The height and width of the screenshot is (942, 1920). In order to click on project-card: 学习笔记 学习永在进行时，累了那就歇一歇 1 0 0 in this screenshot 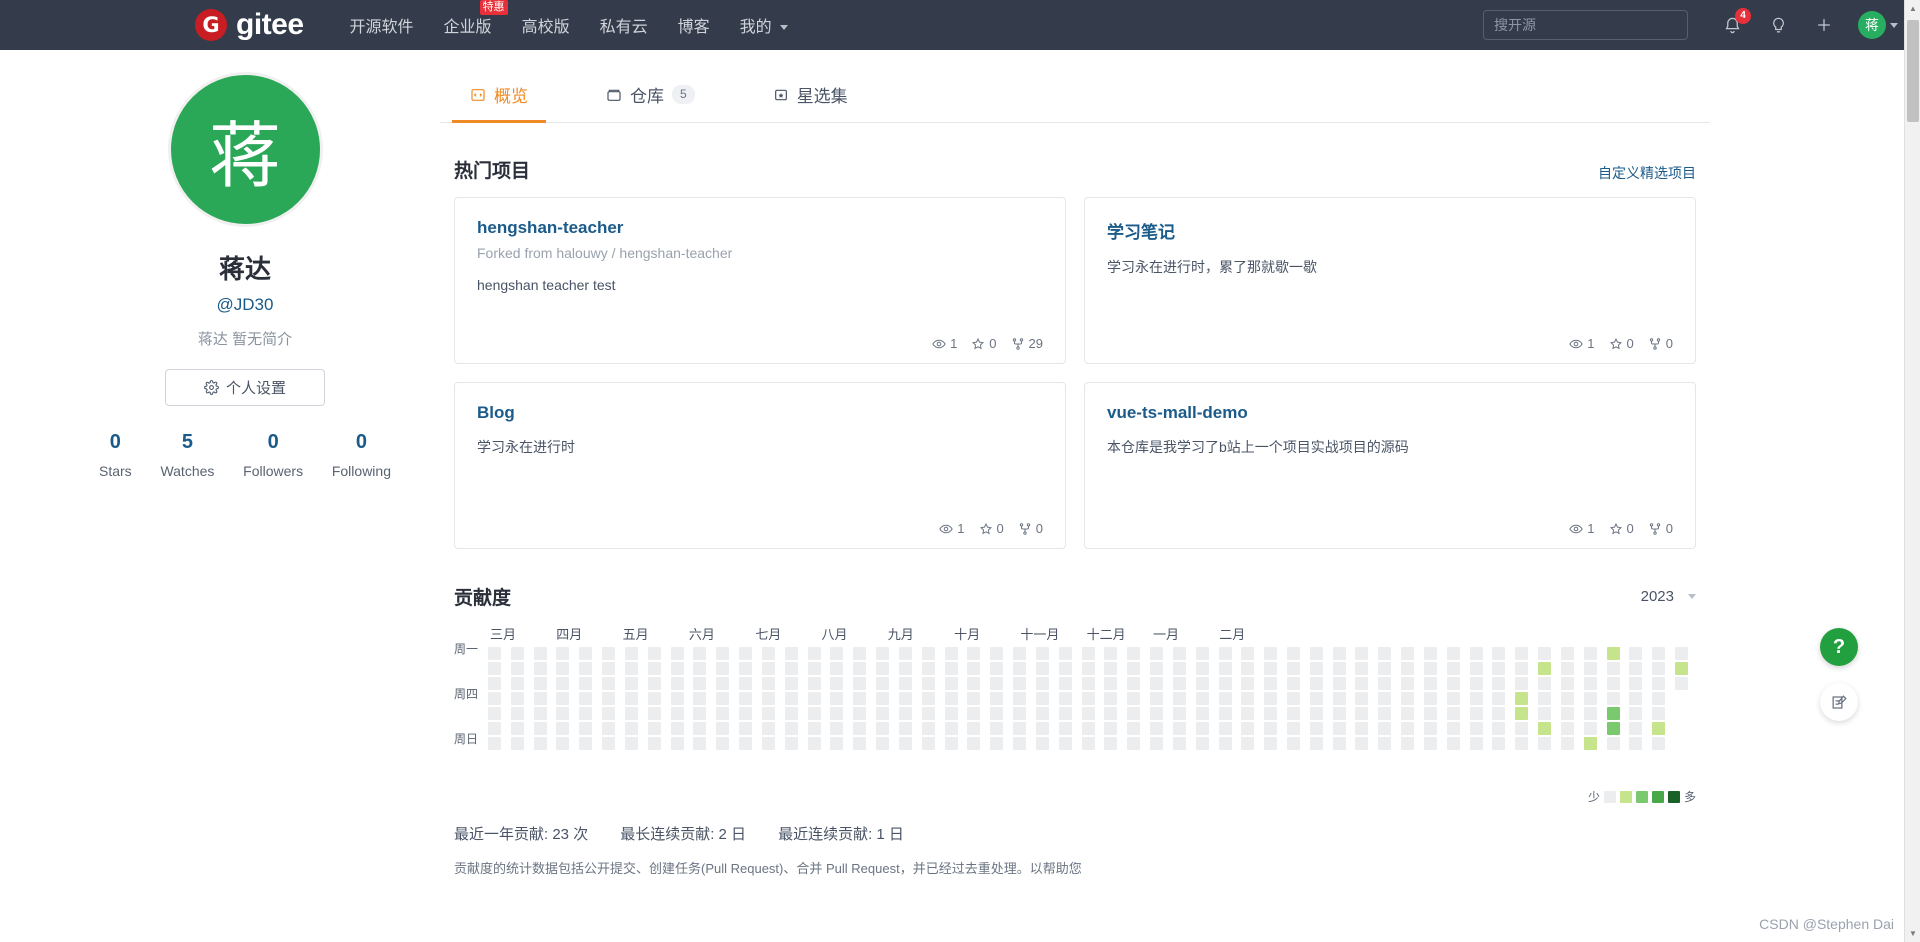, I will do `click(1390, 280)`.